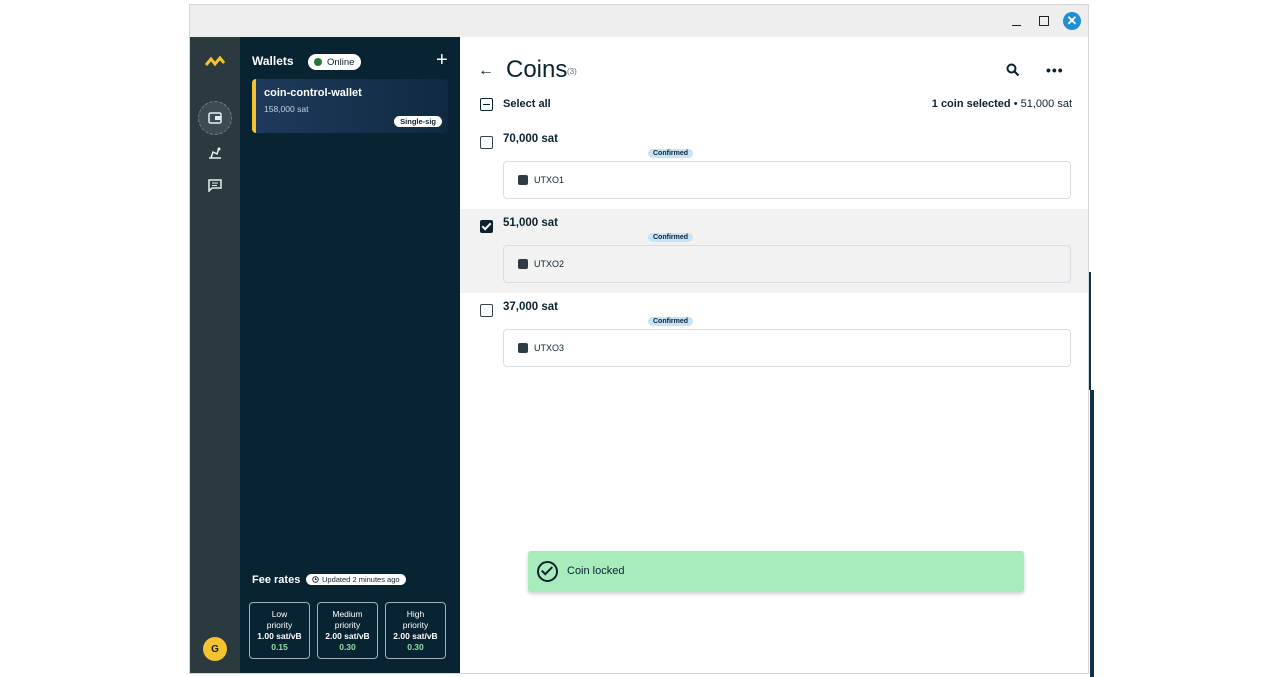 This screenshot has height=677, width=1280. What do you see at coordinates (639, 21) in the screenshot?
I see `title-bar: ✕` at bounding box center [639, 21].